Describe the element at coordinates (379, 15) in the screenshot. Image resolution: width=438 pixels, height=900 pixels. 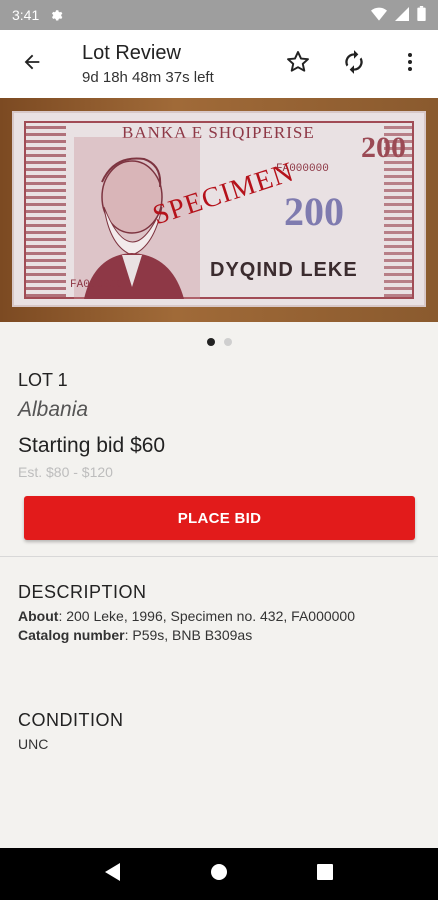
I see `wifi-icon` at that location.